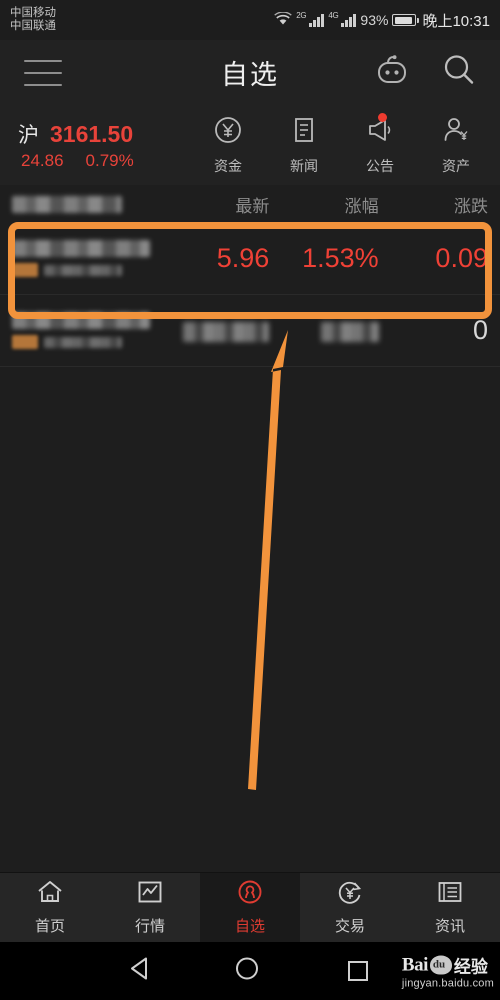  I want to click on news-icon, so click(450, 894).